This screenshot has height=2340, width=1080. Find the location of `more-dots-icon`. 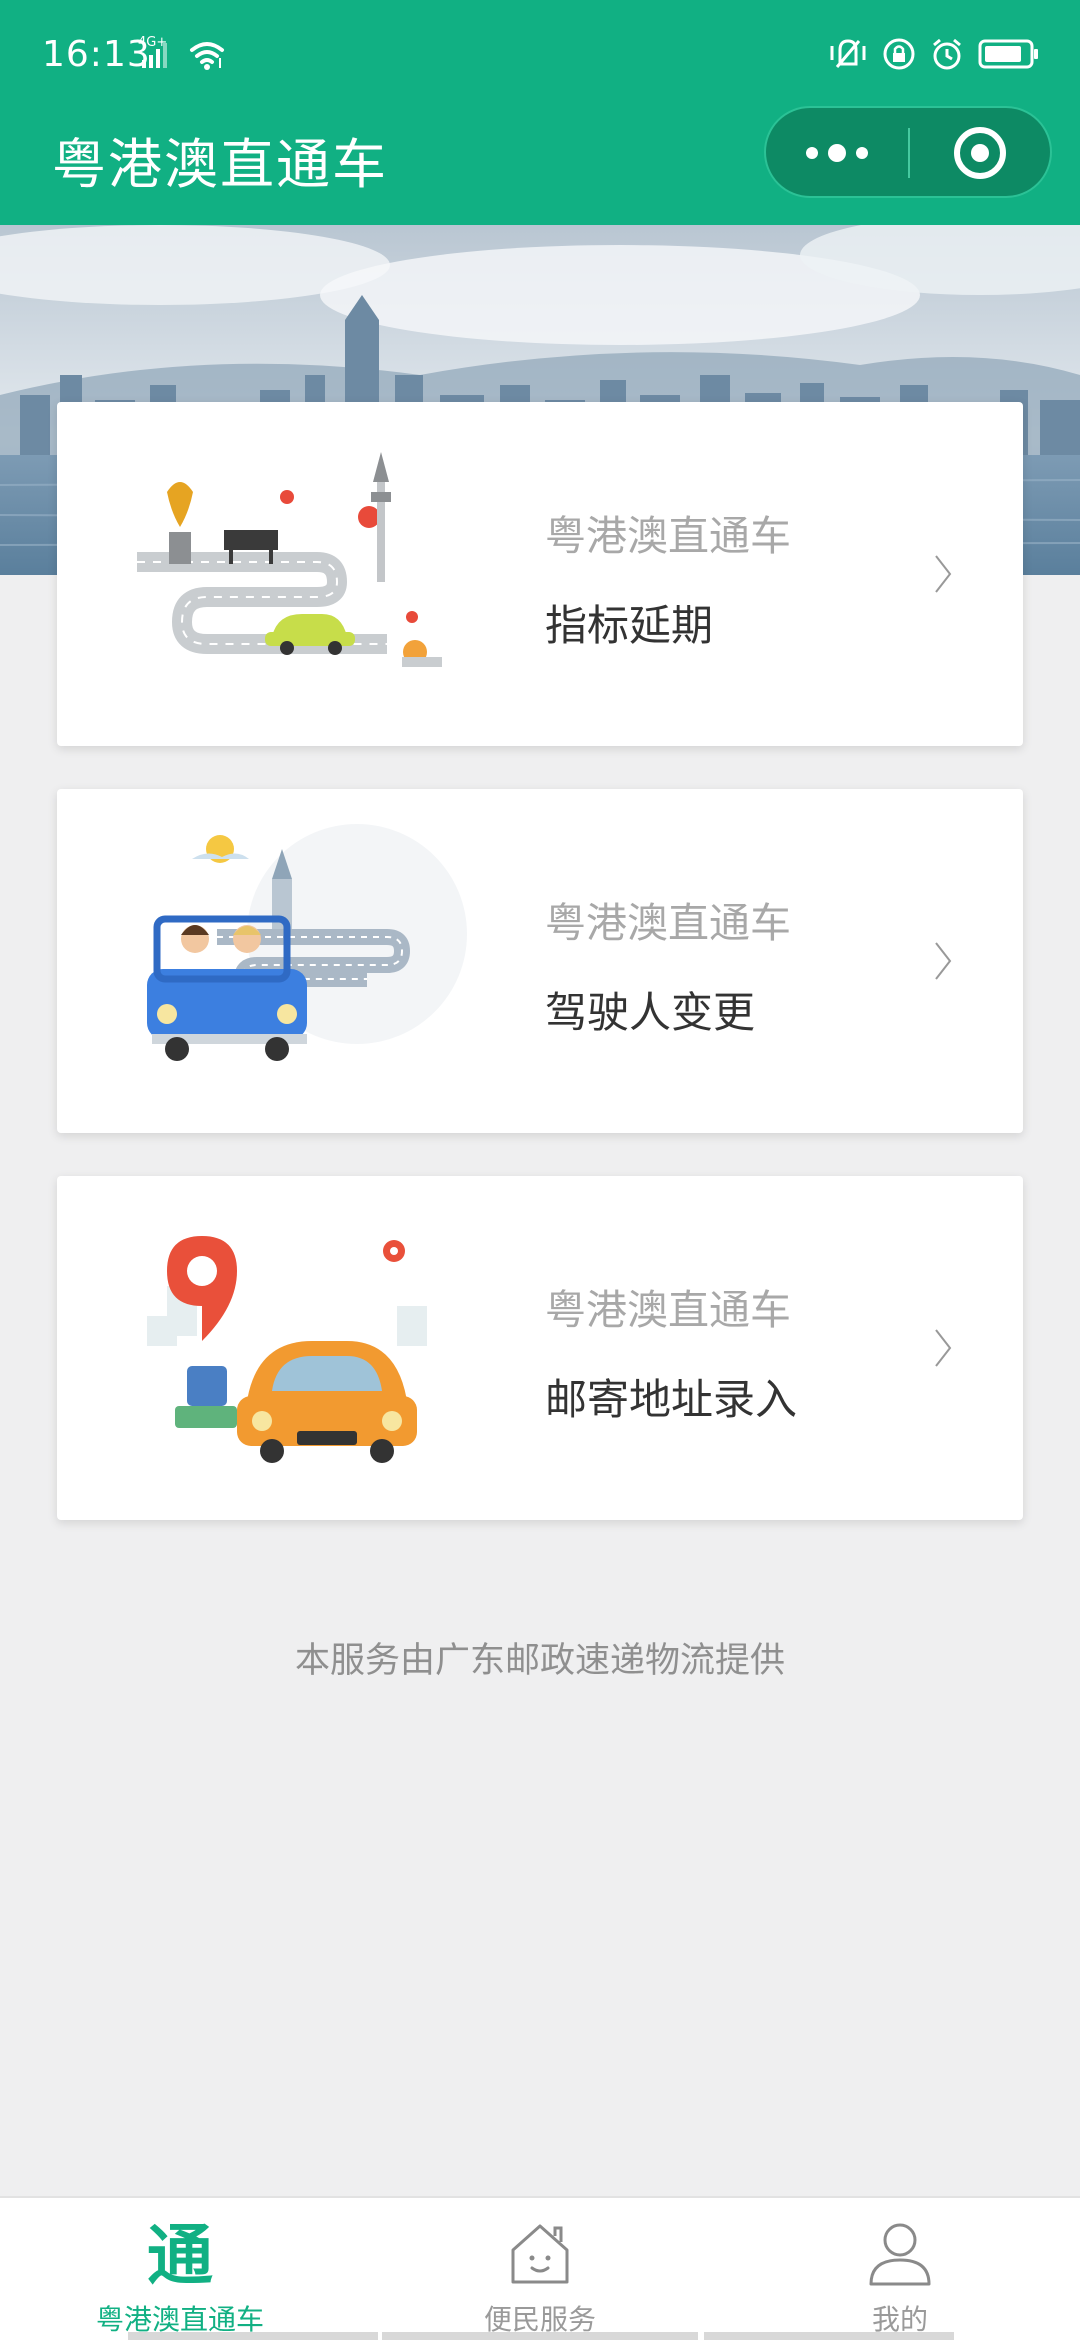

more-dots-icon is located at coordinates (837, 153).